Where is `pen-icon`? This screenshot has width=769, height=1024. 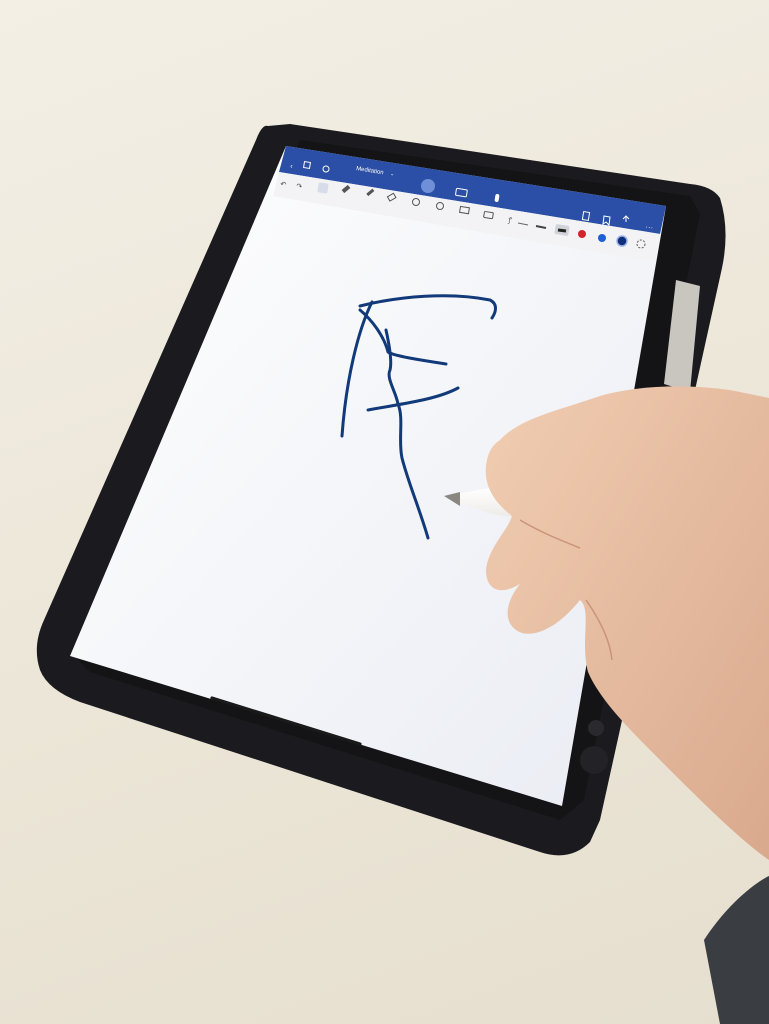 pen-icon is located at coordinates (323, 188).